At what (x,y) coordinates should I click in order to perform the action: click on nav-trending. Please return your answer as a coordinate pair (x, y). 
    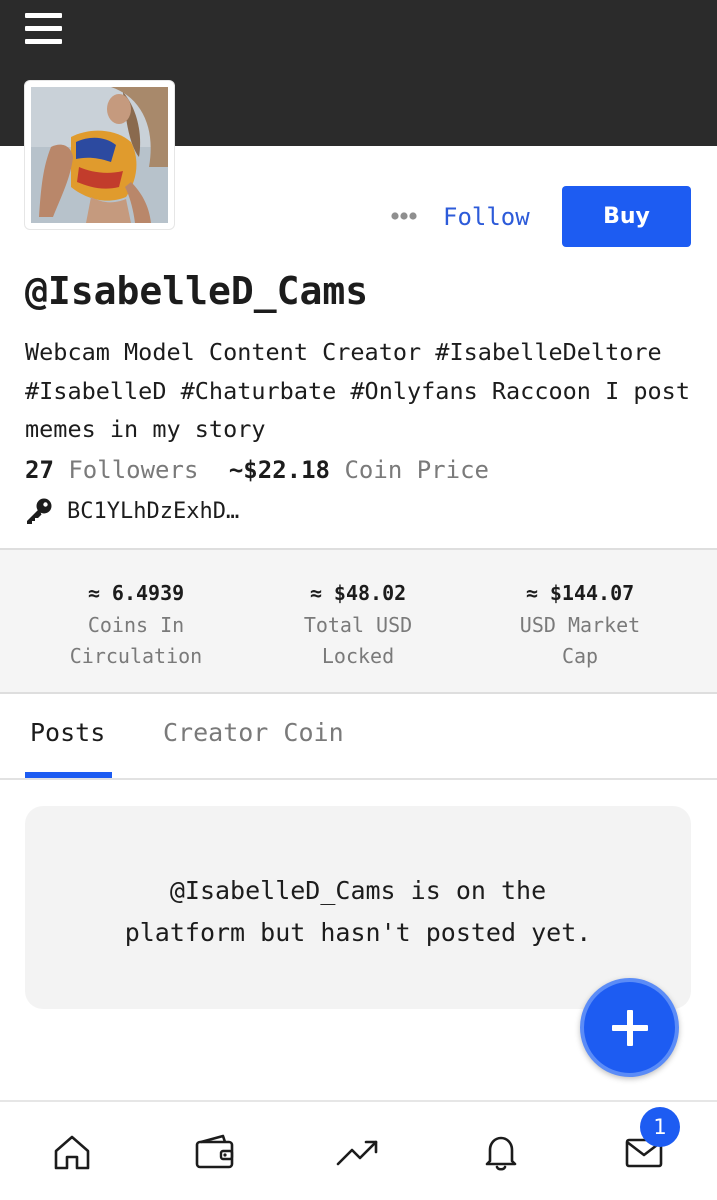
    Looking at the image, I should click on (358, 1152).